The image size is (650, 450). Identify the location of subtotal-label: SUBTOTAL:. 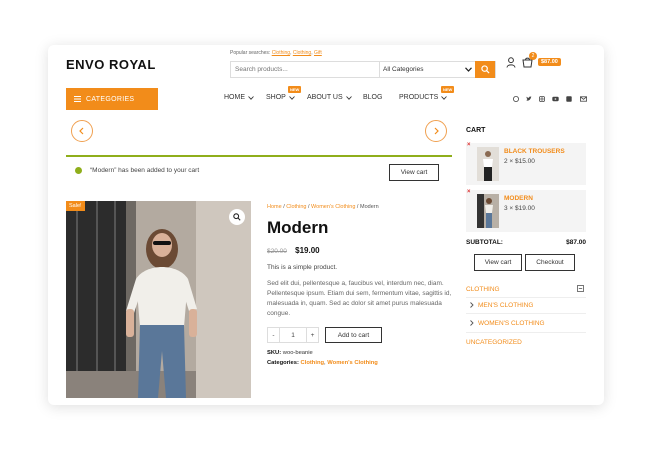
(484, 242).